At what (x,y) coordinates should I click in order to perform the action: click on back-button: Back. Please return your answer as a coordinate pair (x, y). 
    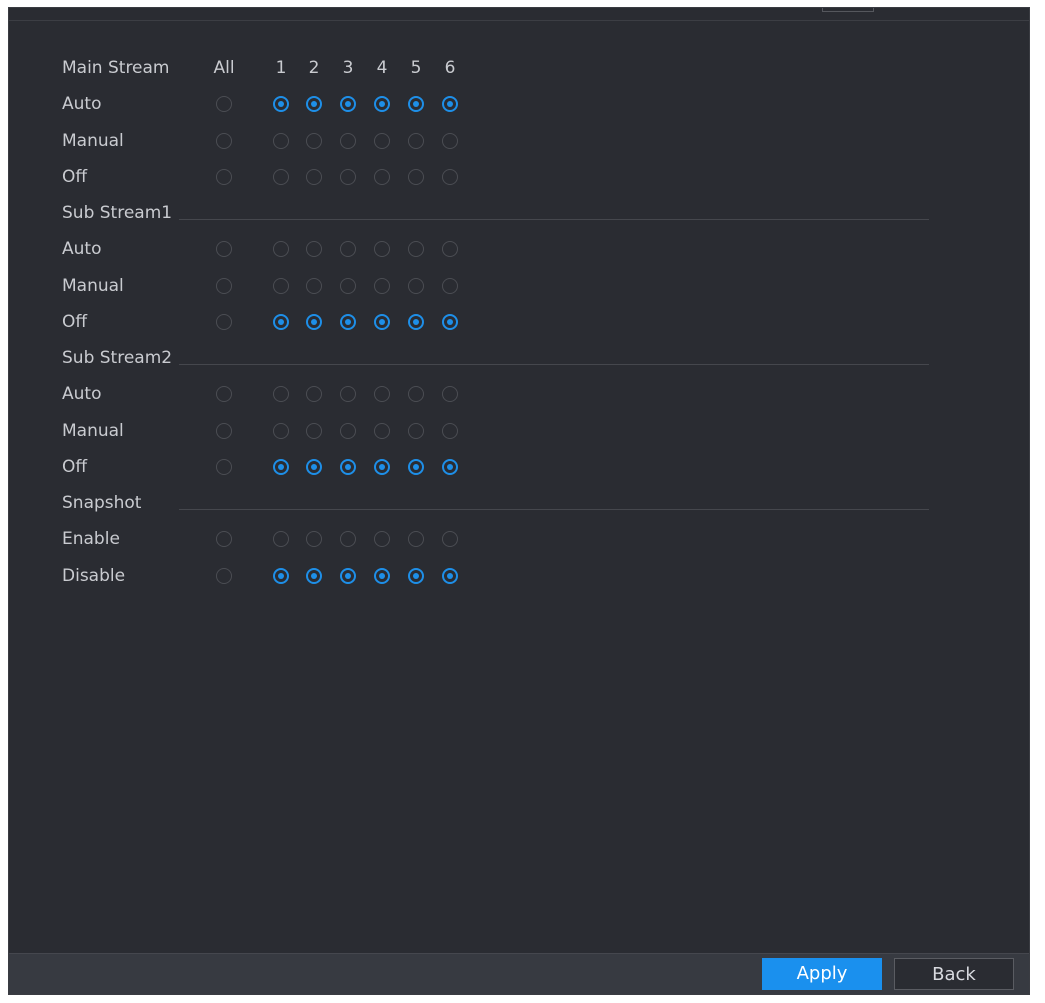
    Looking at the image, I should click on (954, 974).